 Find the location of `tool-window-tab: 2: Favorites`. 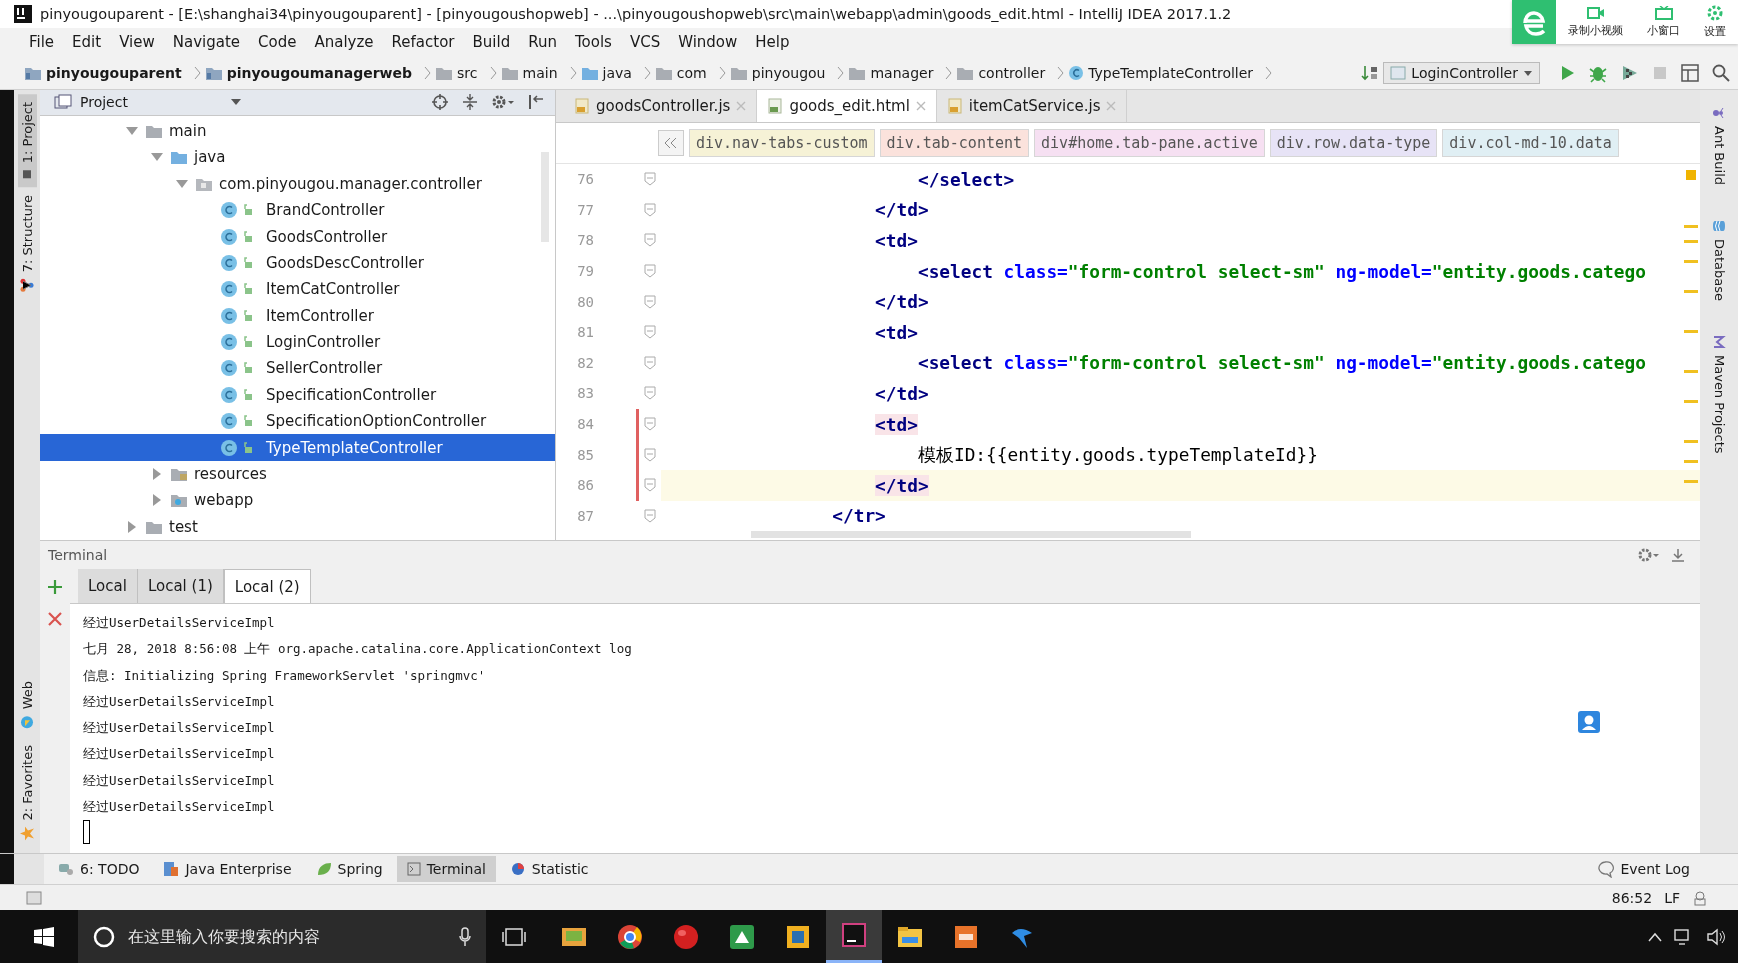

tool-window-tab: 2: Favorites is located at coordinates (27, 793).